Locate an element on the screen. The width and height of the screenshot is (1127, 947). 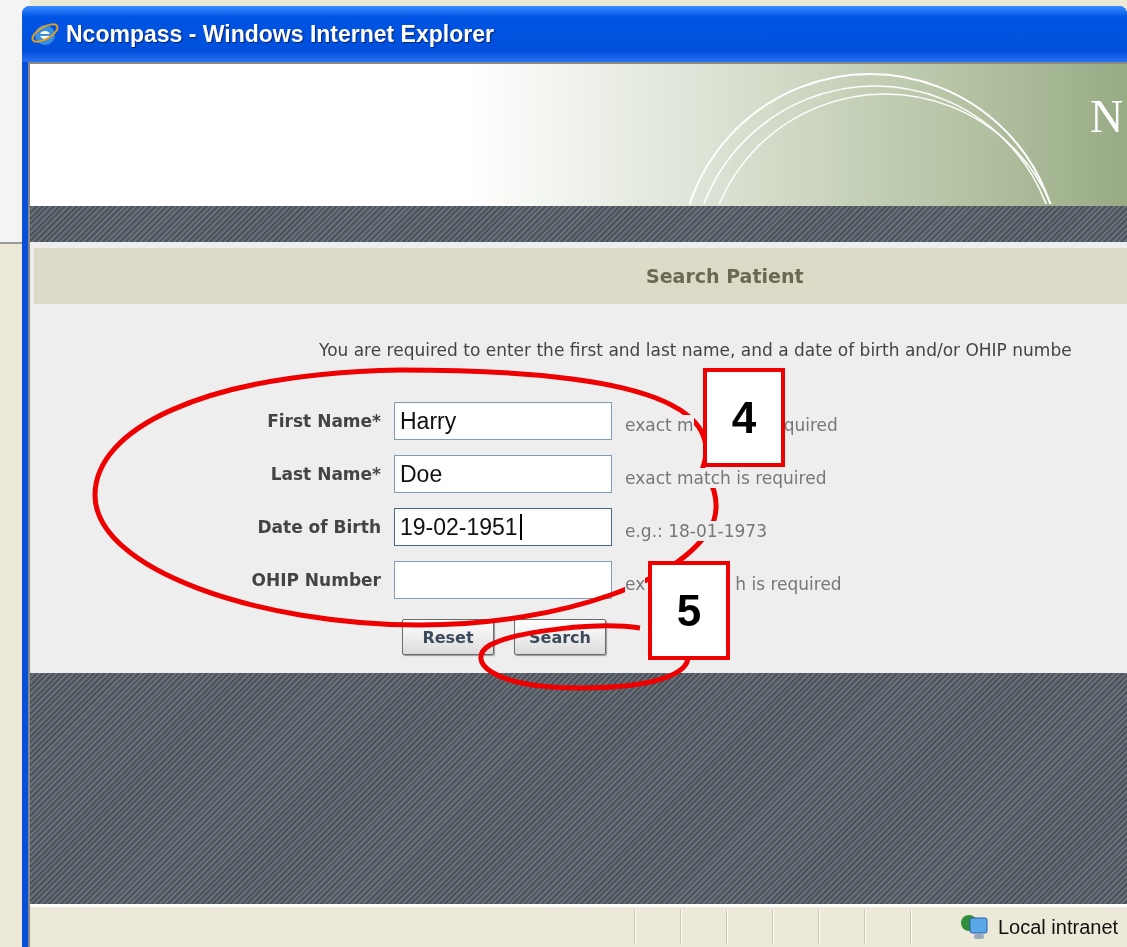
field-label: Date of Birth is located at coordinates (318, 527).